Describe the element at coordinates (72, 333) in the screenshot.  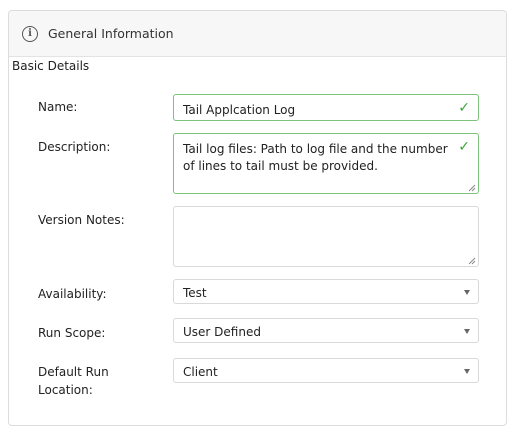
I see `run-scope-label: Run Scope:` at that location.